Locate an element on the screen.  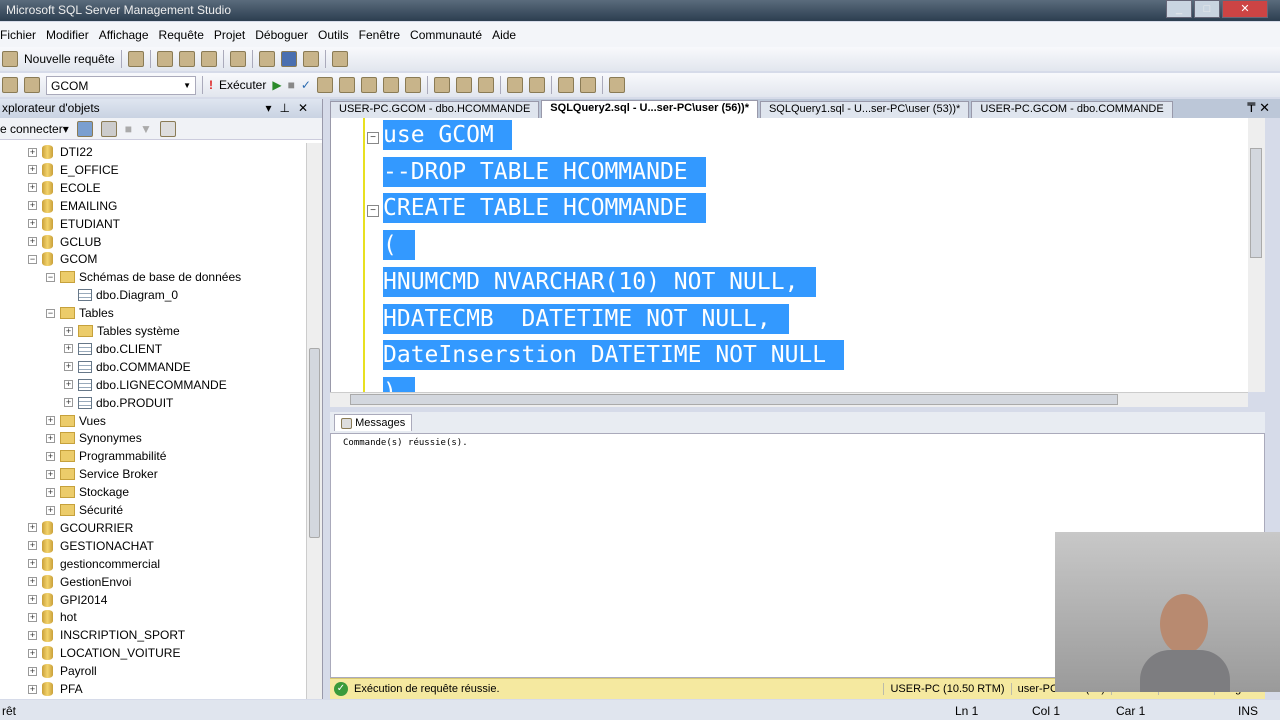
include-plan-icon is located at coordinates (390, 85).